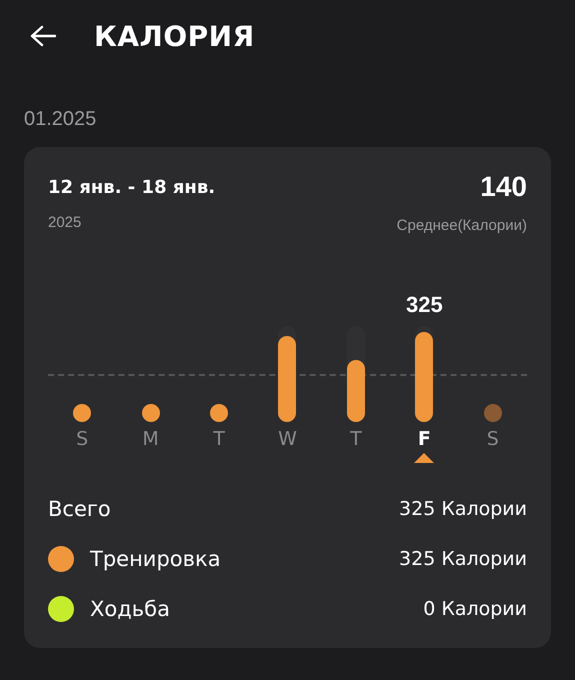 The height and width of the screenshot is (680, 575). Describe the element at coordinates (43, 36) in the screenshot. I see `back-arrow-icon` at that location.